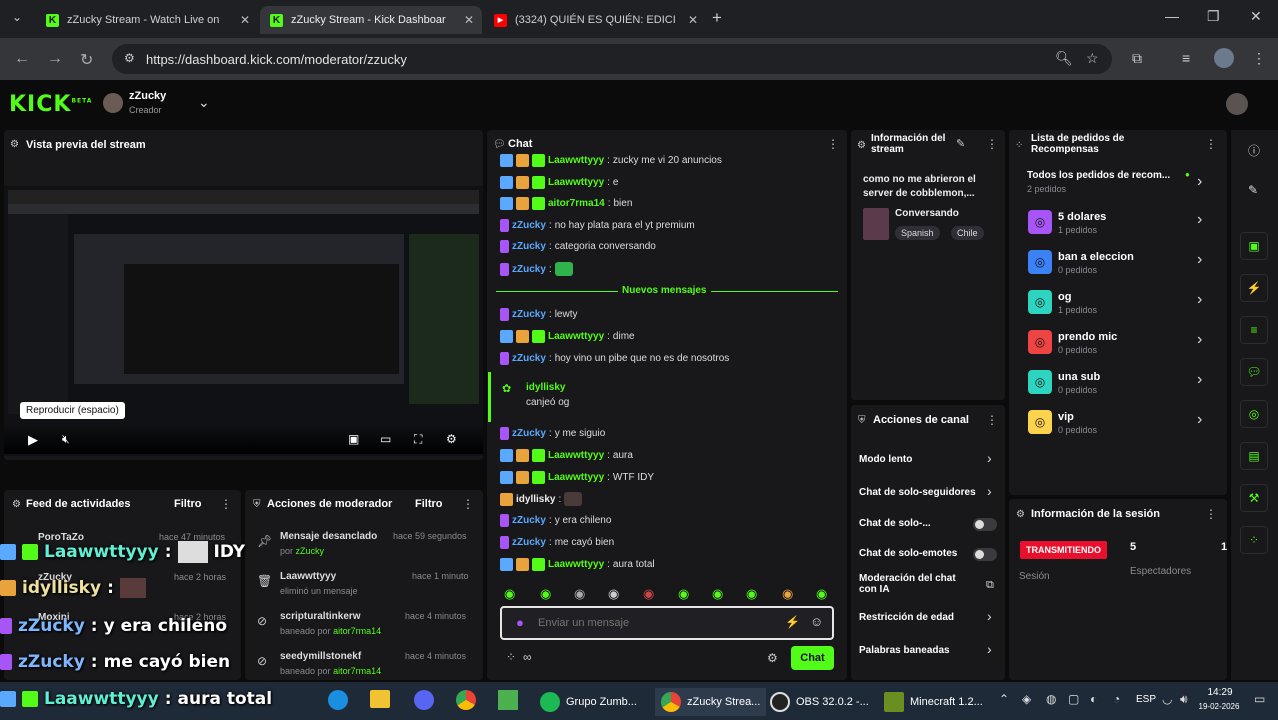 This screenshot has height=720, width=1278. Describe the element at coordinates (1093, 699) in the screenshot. I see `tray-app-icon: ◐` at that location.